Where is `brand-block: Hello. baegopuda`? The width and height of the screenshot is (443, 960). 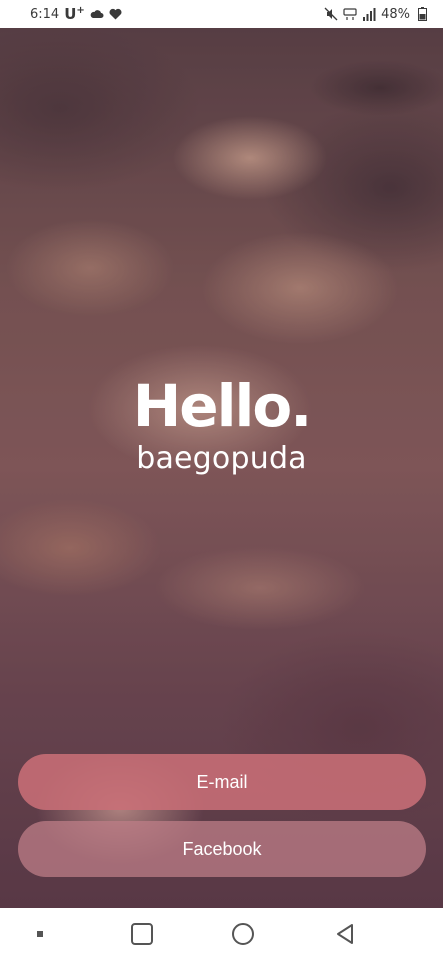
brand-block: Hello. baegopuda is located at coordinates (221, 426).